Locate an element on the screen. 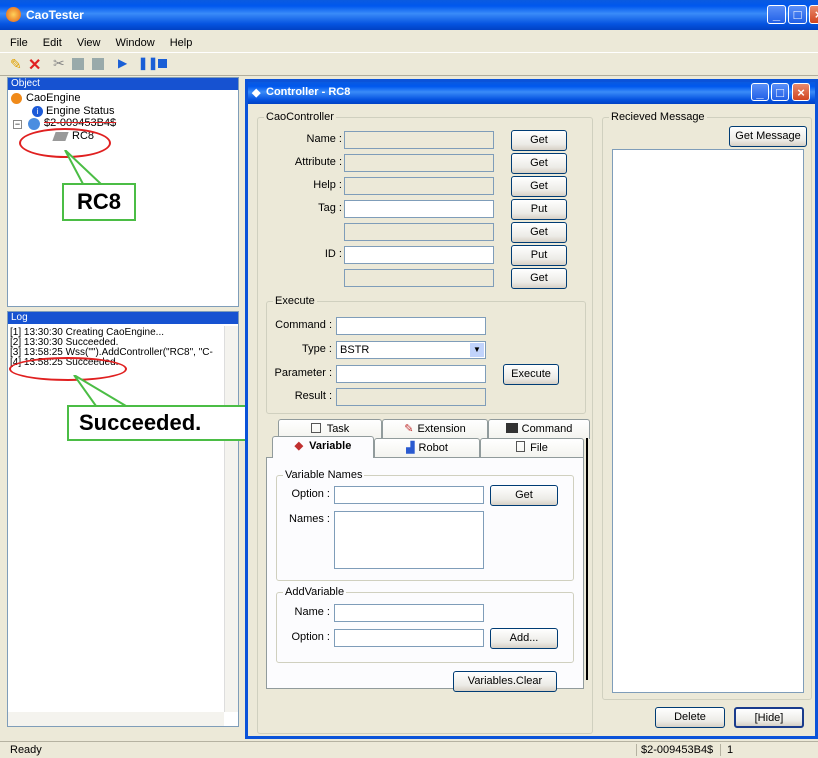 This screenshot has width=818, height=758. id-get-button: Get is located at coordinates (539, 278).